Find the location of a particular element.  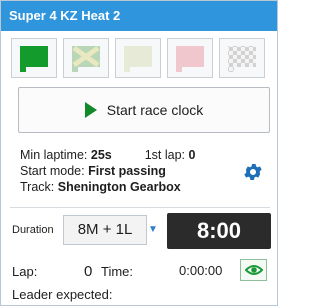

crossed-yellow-flag-icon is located at coordinates (86, 58).